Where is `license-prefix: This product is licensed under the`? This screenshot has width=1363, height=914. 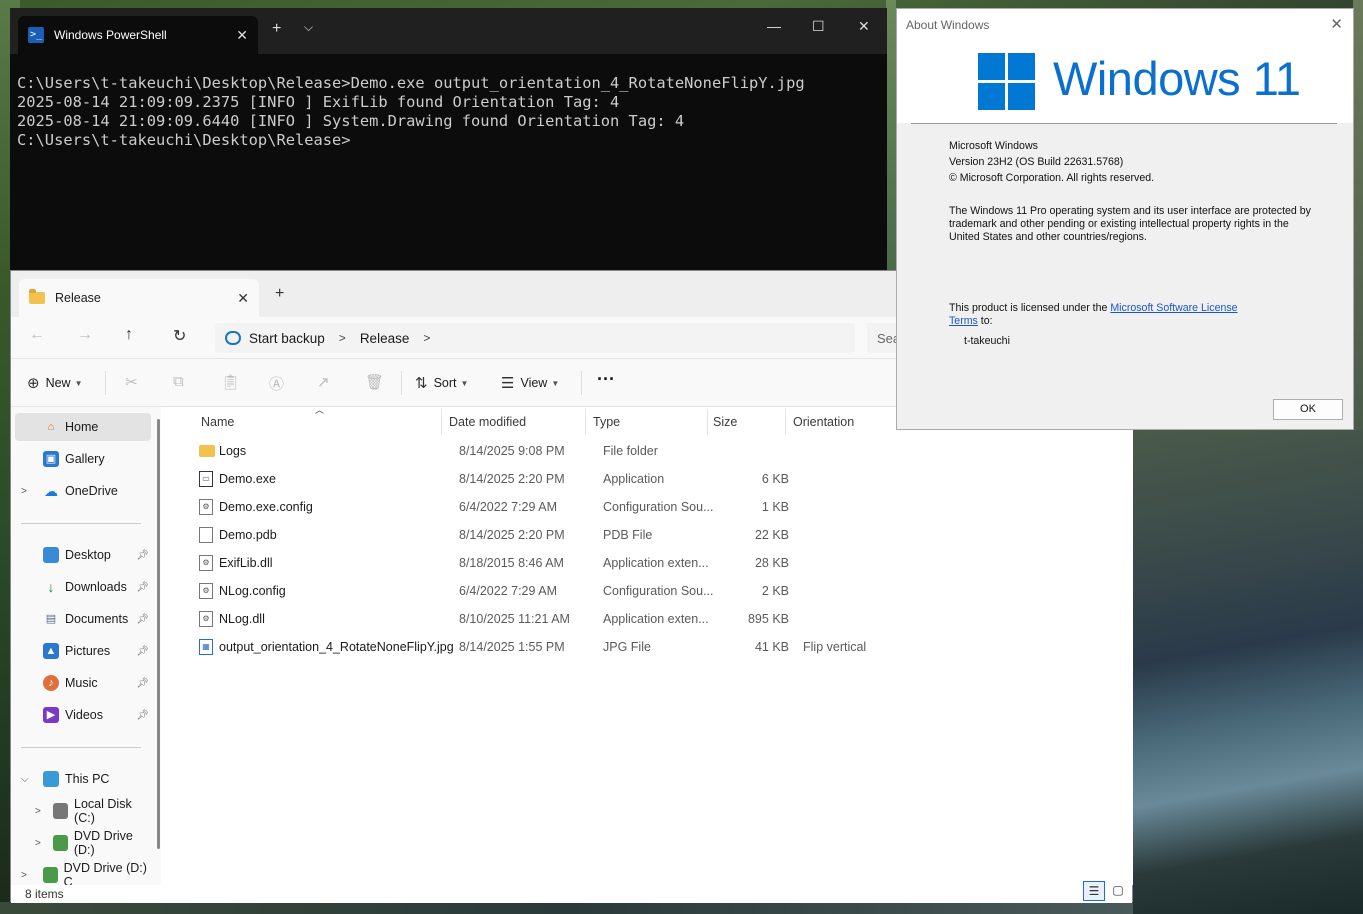 license-prefix: This product is licensed under the is located at coordinates (1030, 308).